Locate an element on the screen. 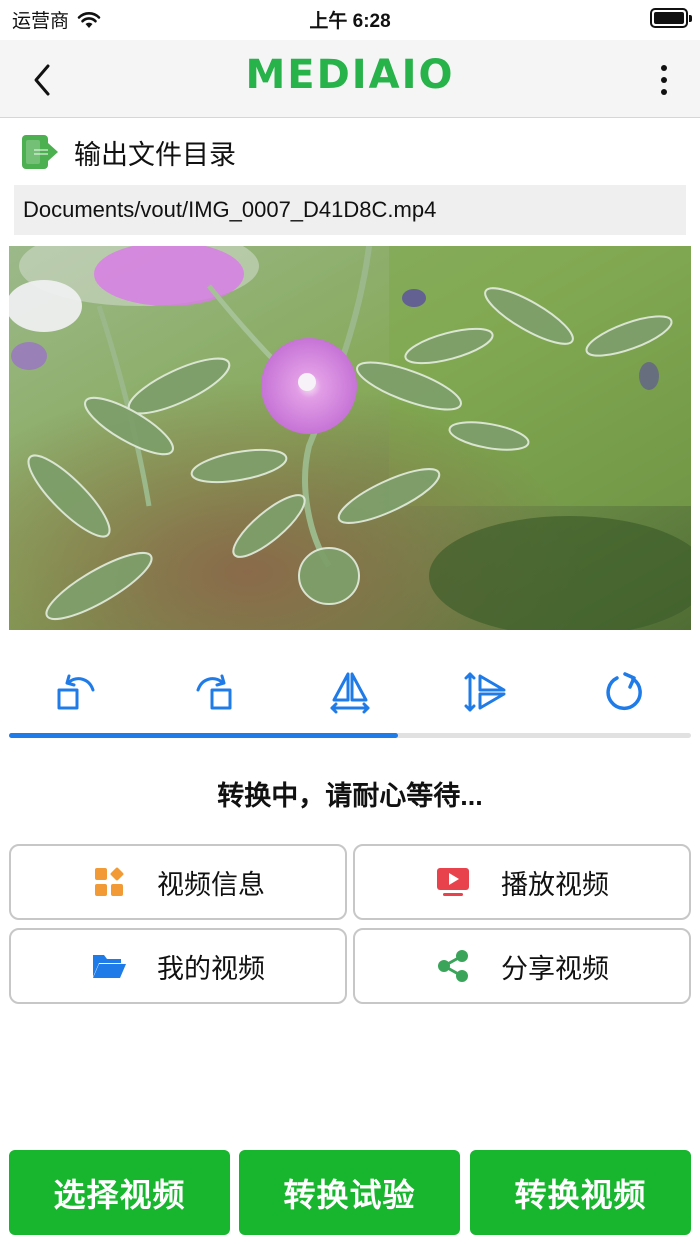 Image resolution: width=700 pixels, height=1244 pixels. share-icon is located at coordinates (453, 966).